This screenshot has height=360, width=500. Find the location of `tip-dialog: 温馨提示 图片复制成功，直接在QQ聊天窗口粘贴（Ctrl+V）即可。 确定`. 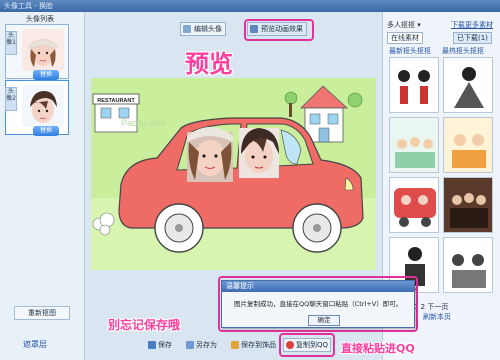

tip-dialog: 温馨提示 图片复制成功，直接在QQ聊天窗口粘贴（Ctrl+V）即可。 确定 is located at coordinates (318, 304).